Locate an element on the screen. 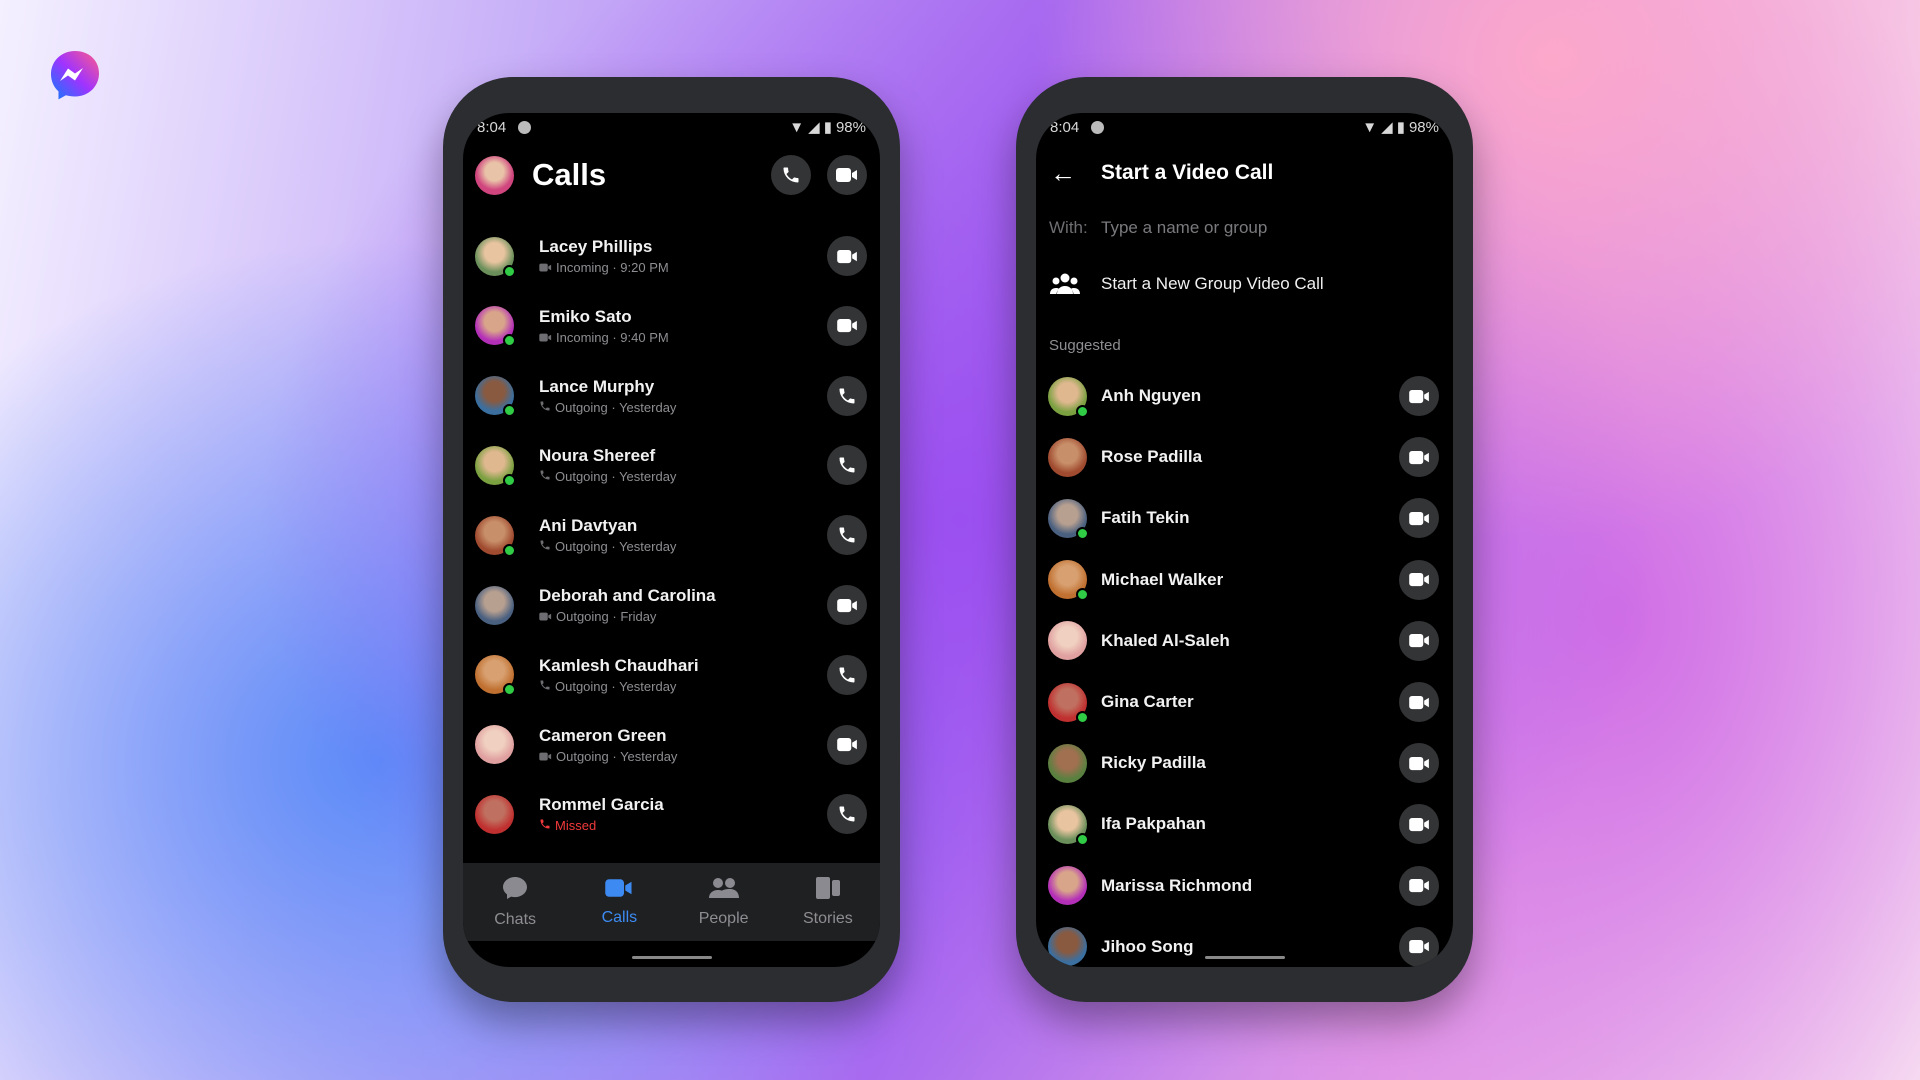 The image size is (1920, 1080). nav-tab-label: Chats is located at coordinates (515, 919).